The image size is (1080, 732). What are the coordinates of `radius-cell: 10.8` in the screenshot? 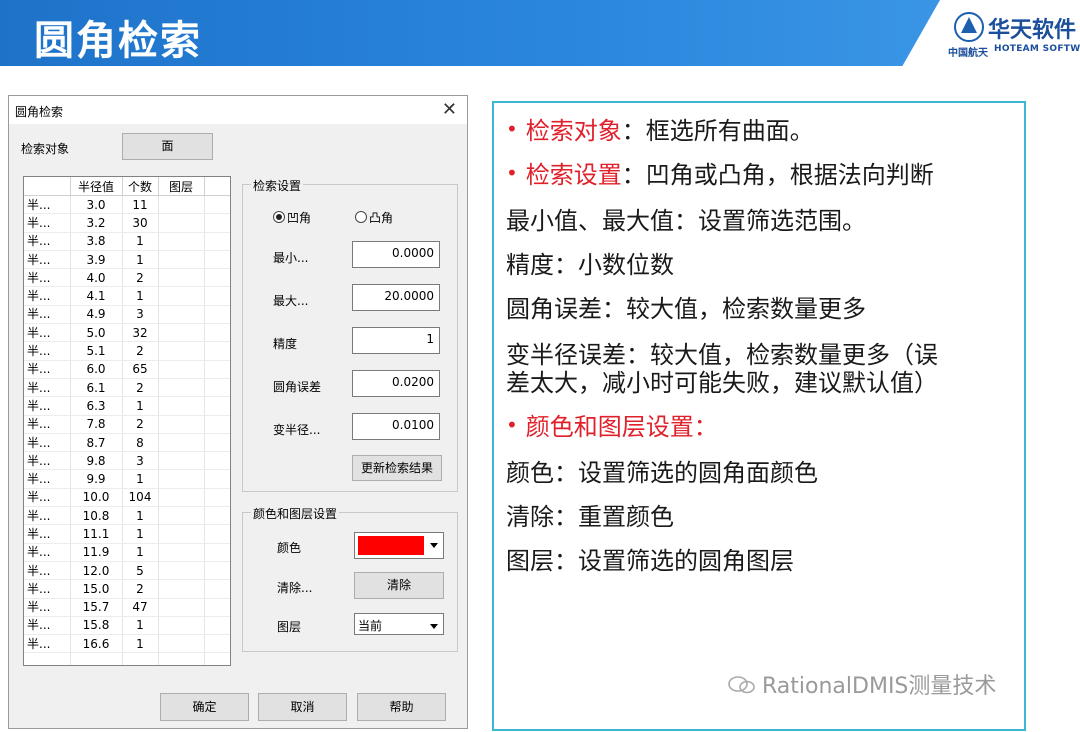 It's located at (96, 516).